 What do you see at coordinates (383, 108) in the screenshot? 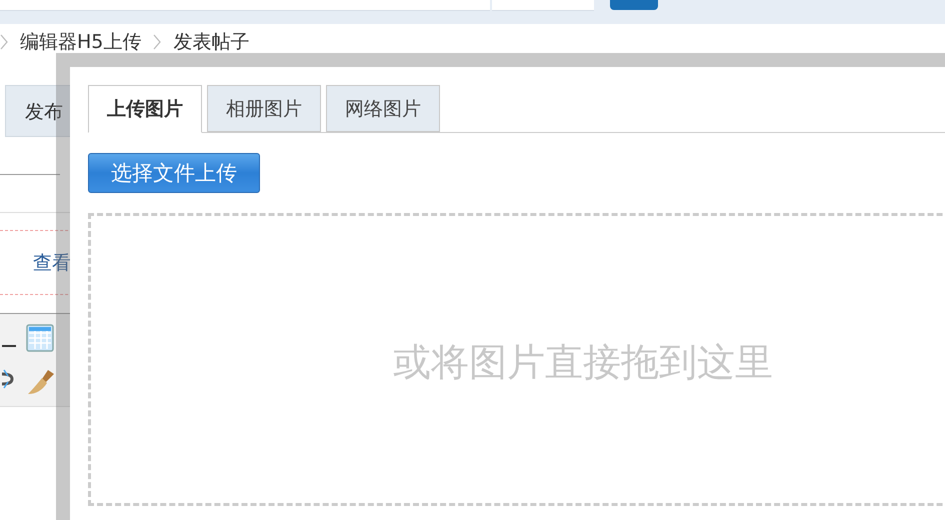
I see `dialog-tab: 网络图片` at bounding box center [383, 108].